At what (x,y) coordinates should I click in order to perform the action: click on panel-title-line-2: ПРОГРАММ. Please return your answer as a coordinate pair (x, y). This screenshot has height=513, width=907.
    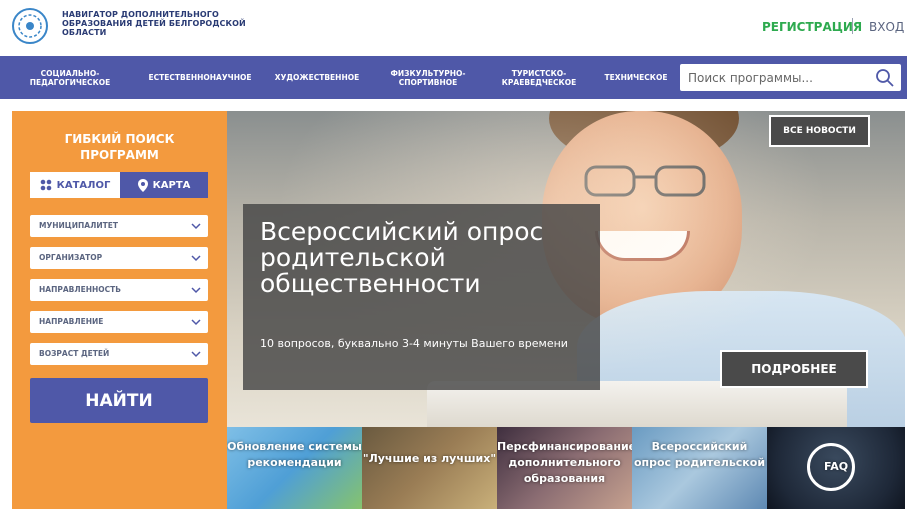
    Looking at the image, I should click on (119, 155).